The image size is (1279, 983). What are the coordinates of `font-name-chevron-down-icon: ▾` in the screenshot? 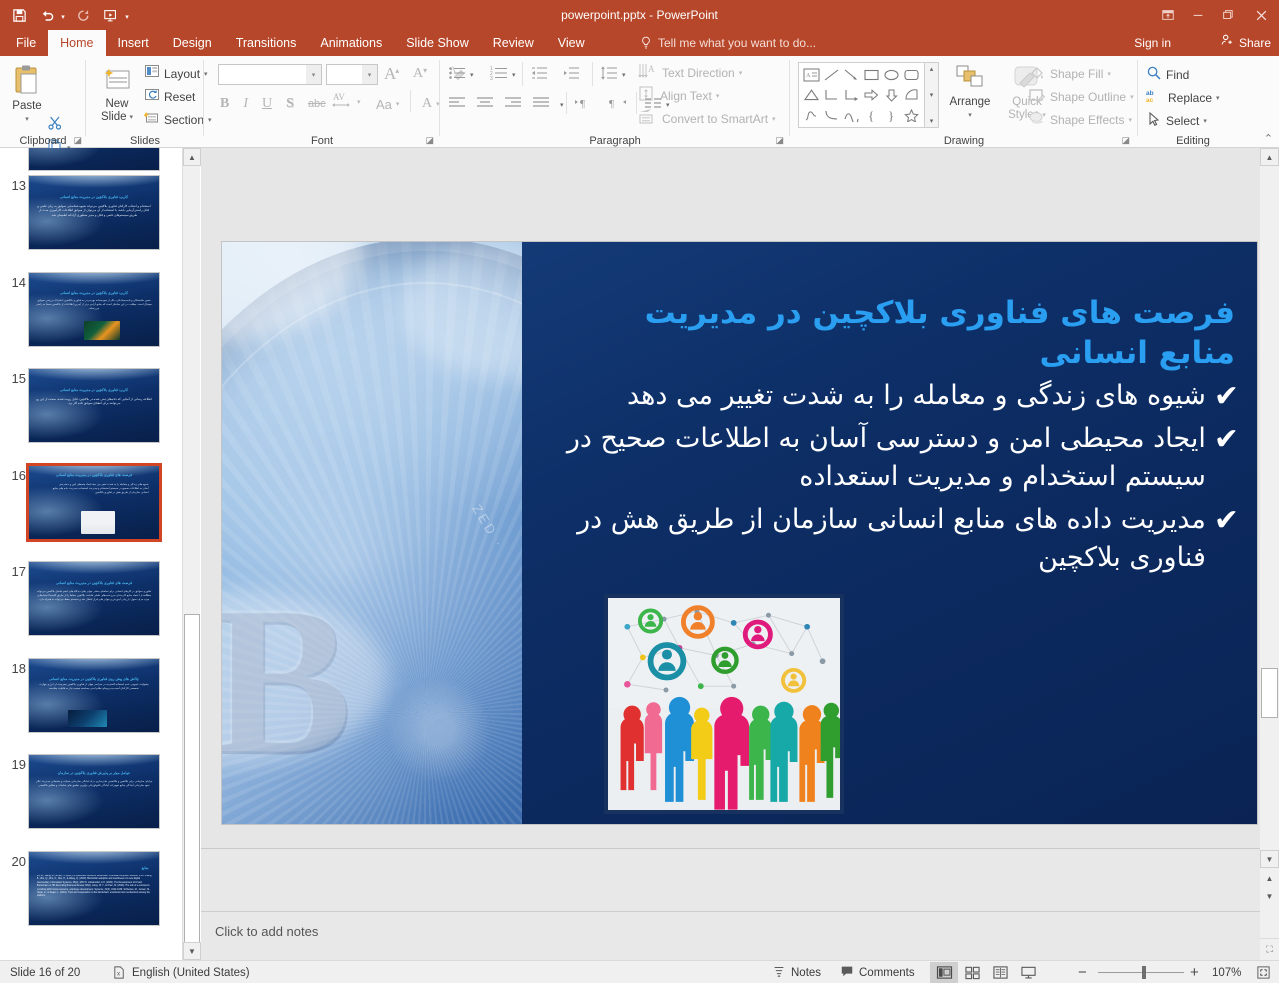 It's located at (313, 74).